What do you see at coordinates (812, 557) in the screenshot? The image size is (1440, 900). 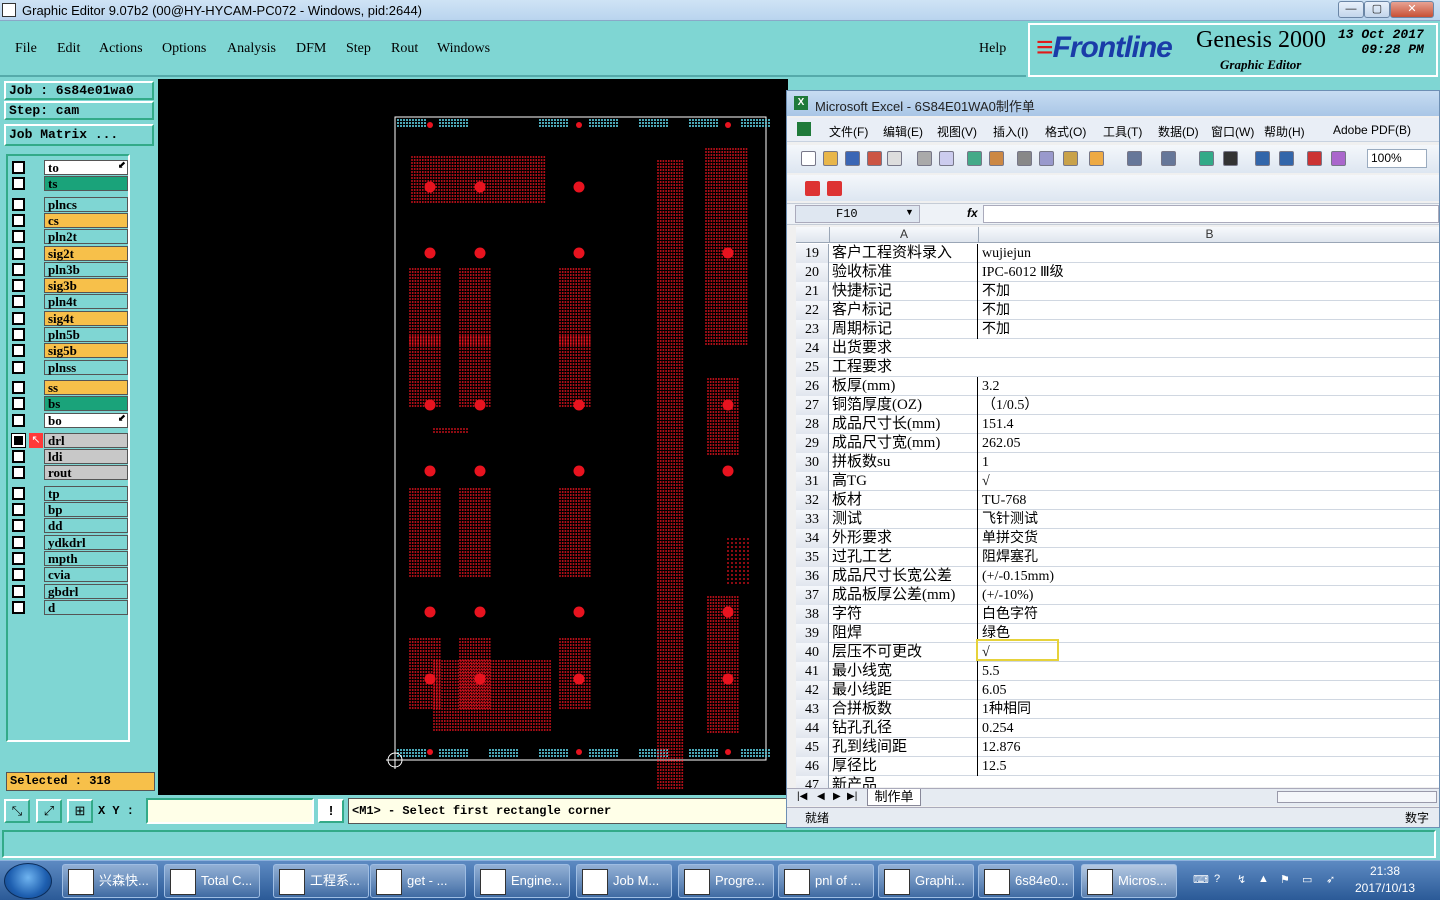 I see `row-number: 35` at bounding box center [812, 557].